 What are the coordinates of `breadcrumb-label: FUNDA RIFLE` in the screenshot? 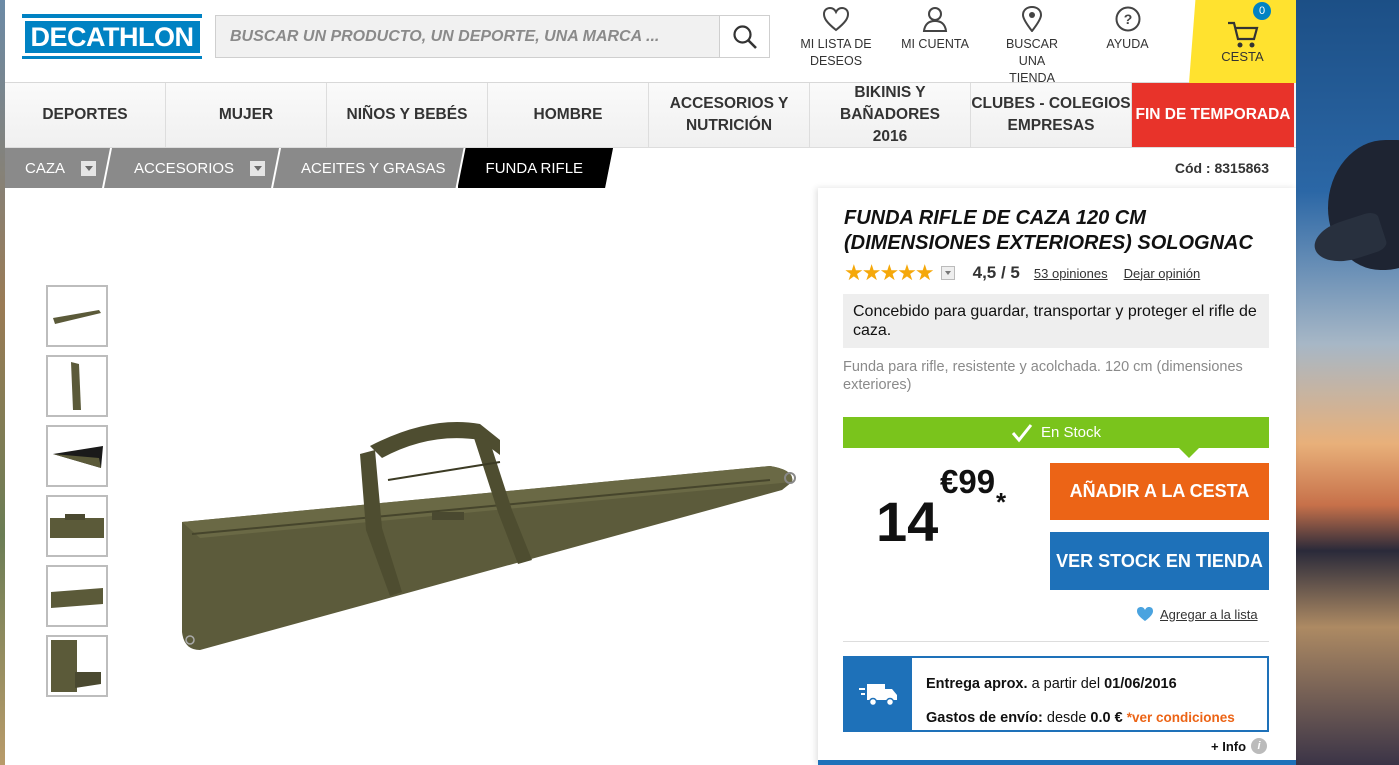 It's located at (534, 168).